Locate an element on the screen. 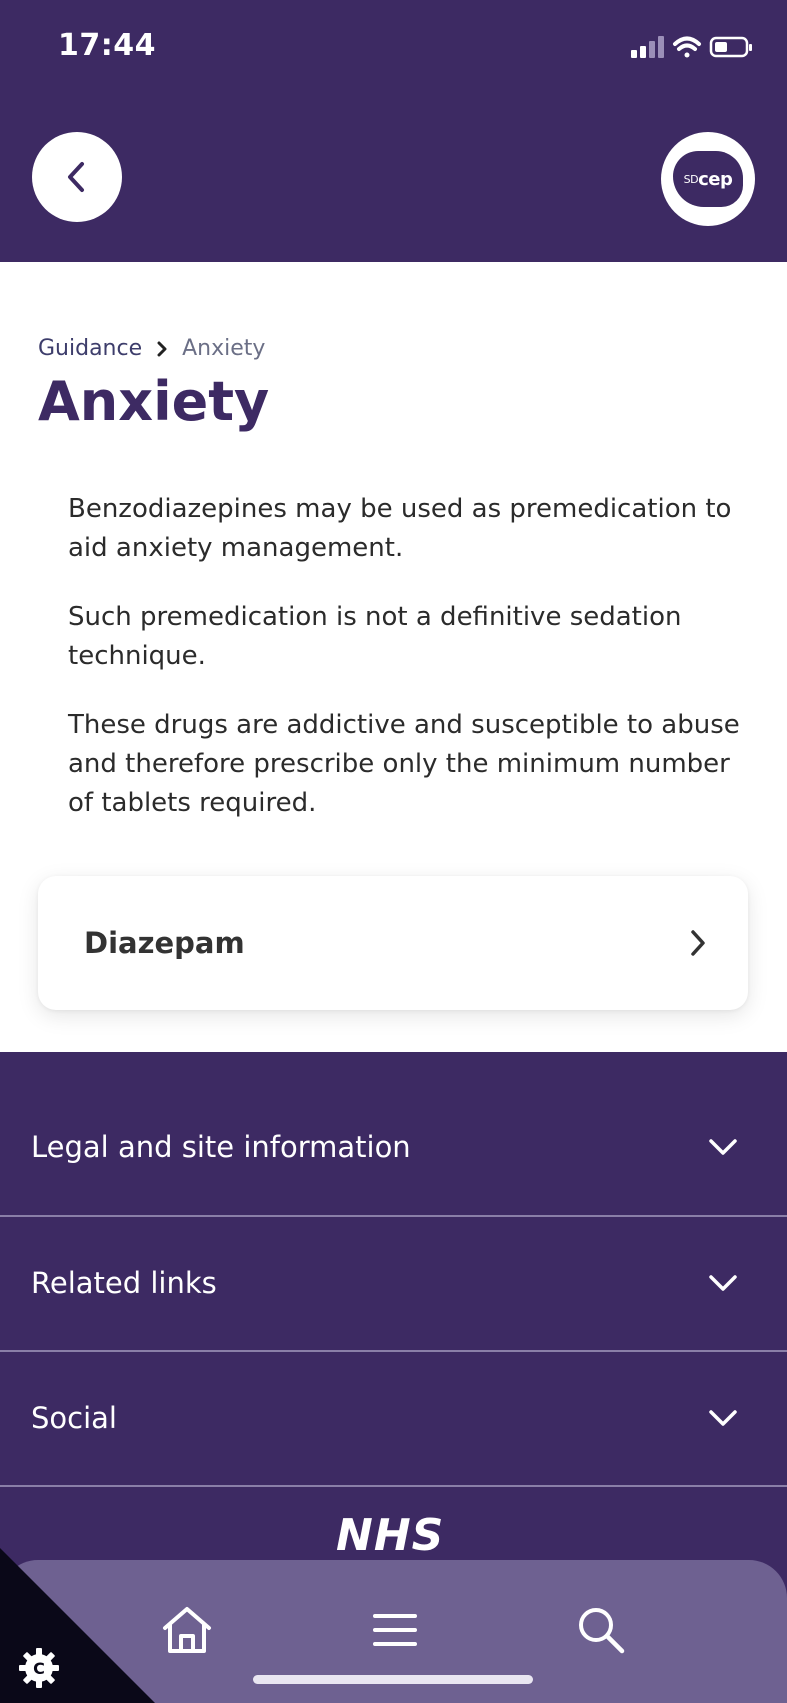 This screenshot has height=1703, width=787. menu-tab is located at coordinates (395, 1630).